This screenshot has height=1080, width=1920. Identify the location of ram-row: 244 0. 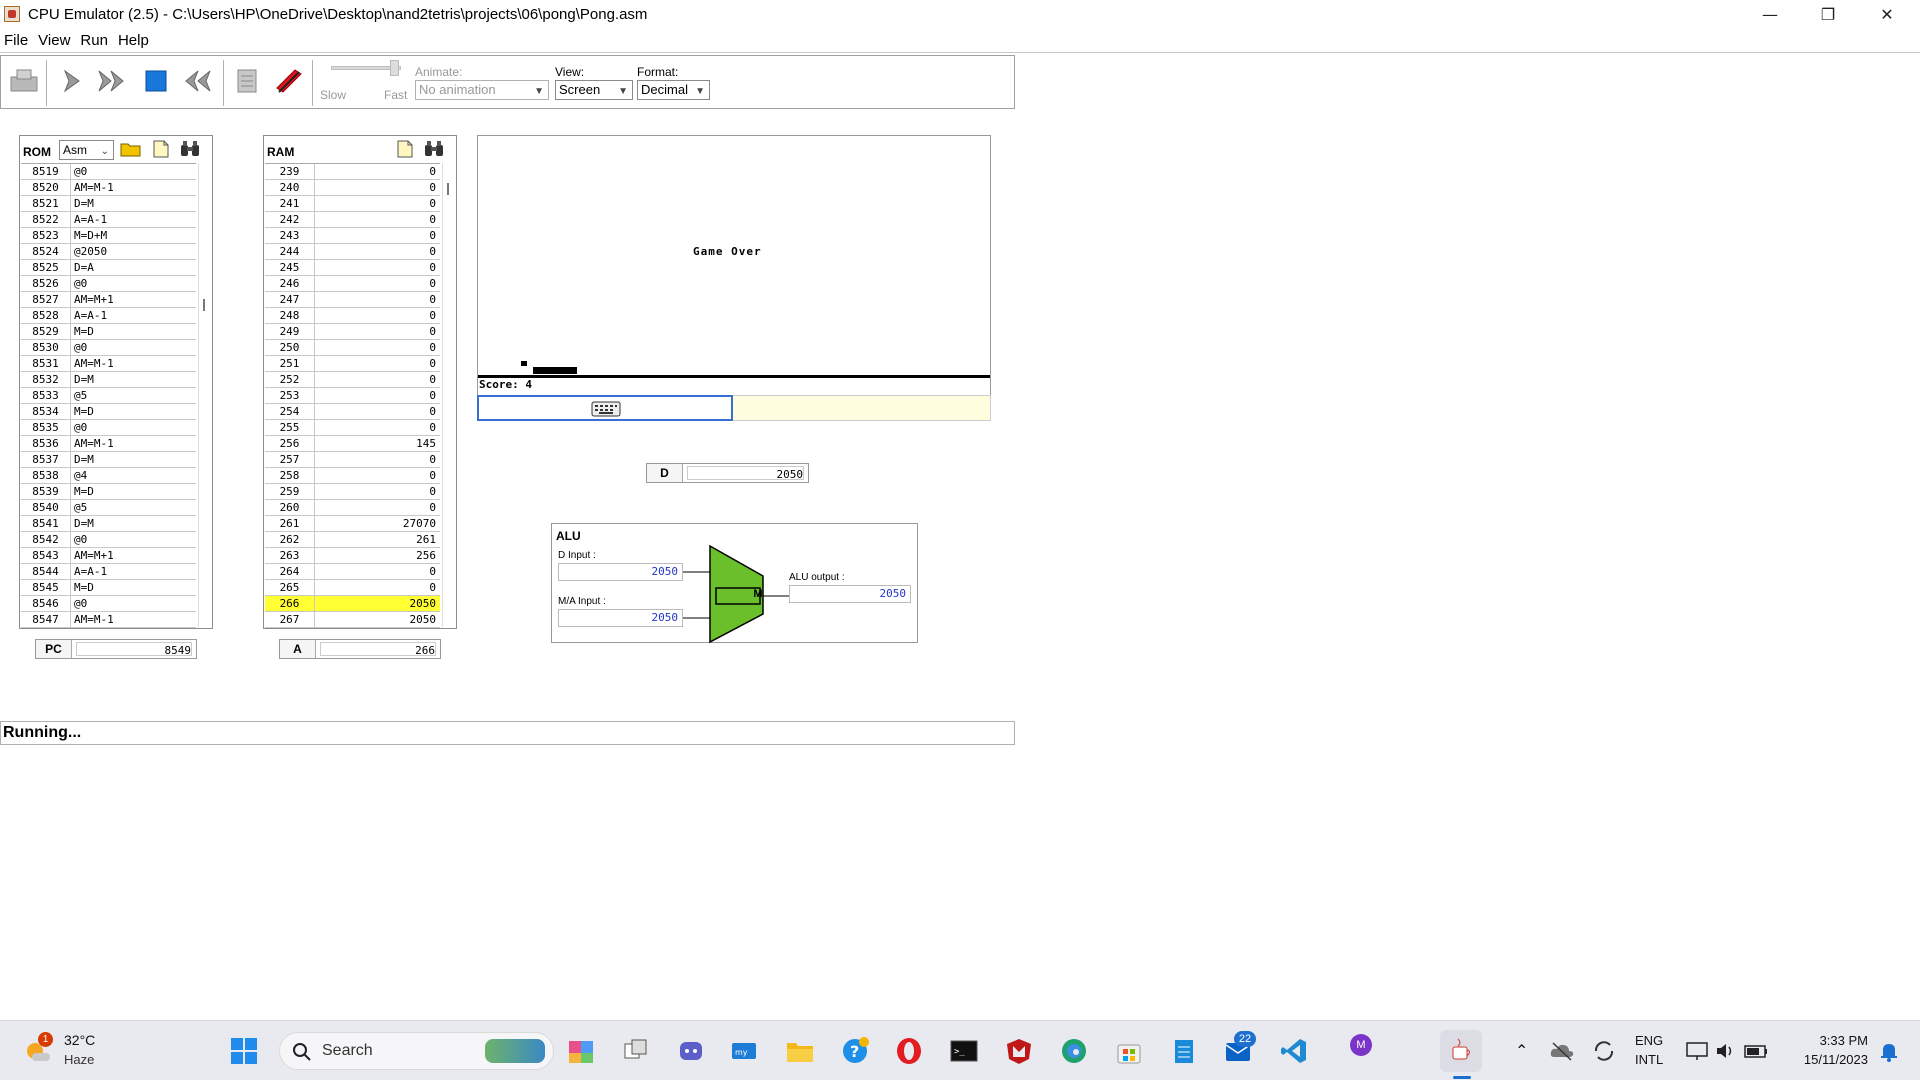
(352, 252).